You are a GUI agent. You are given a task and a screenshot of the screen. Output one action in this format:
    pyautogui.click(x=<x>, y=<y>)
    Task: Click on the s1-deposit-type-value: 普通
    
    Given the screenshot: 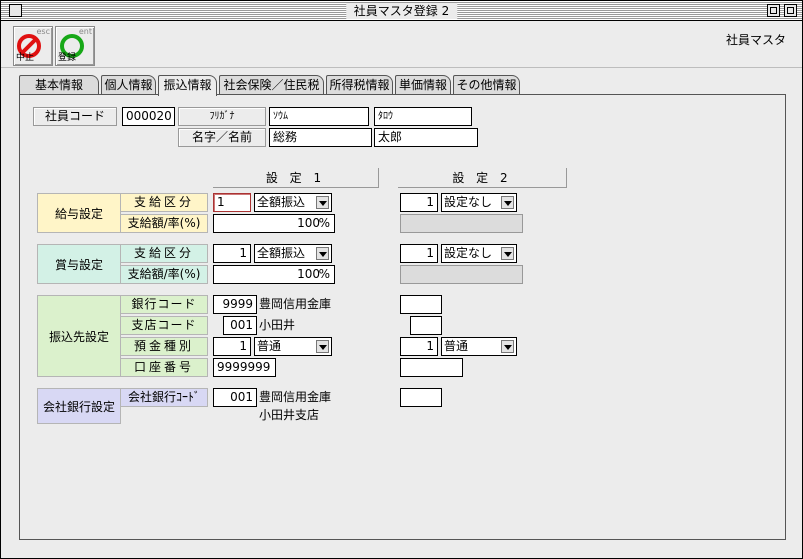 What is the action you would take?
    pyautogui.click(x=269, y=346)
    